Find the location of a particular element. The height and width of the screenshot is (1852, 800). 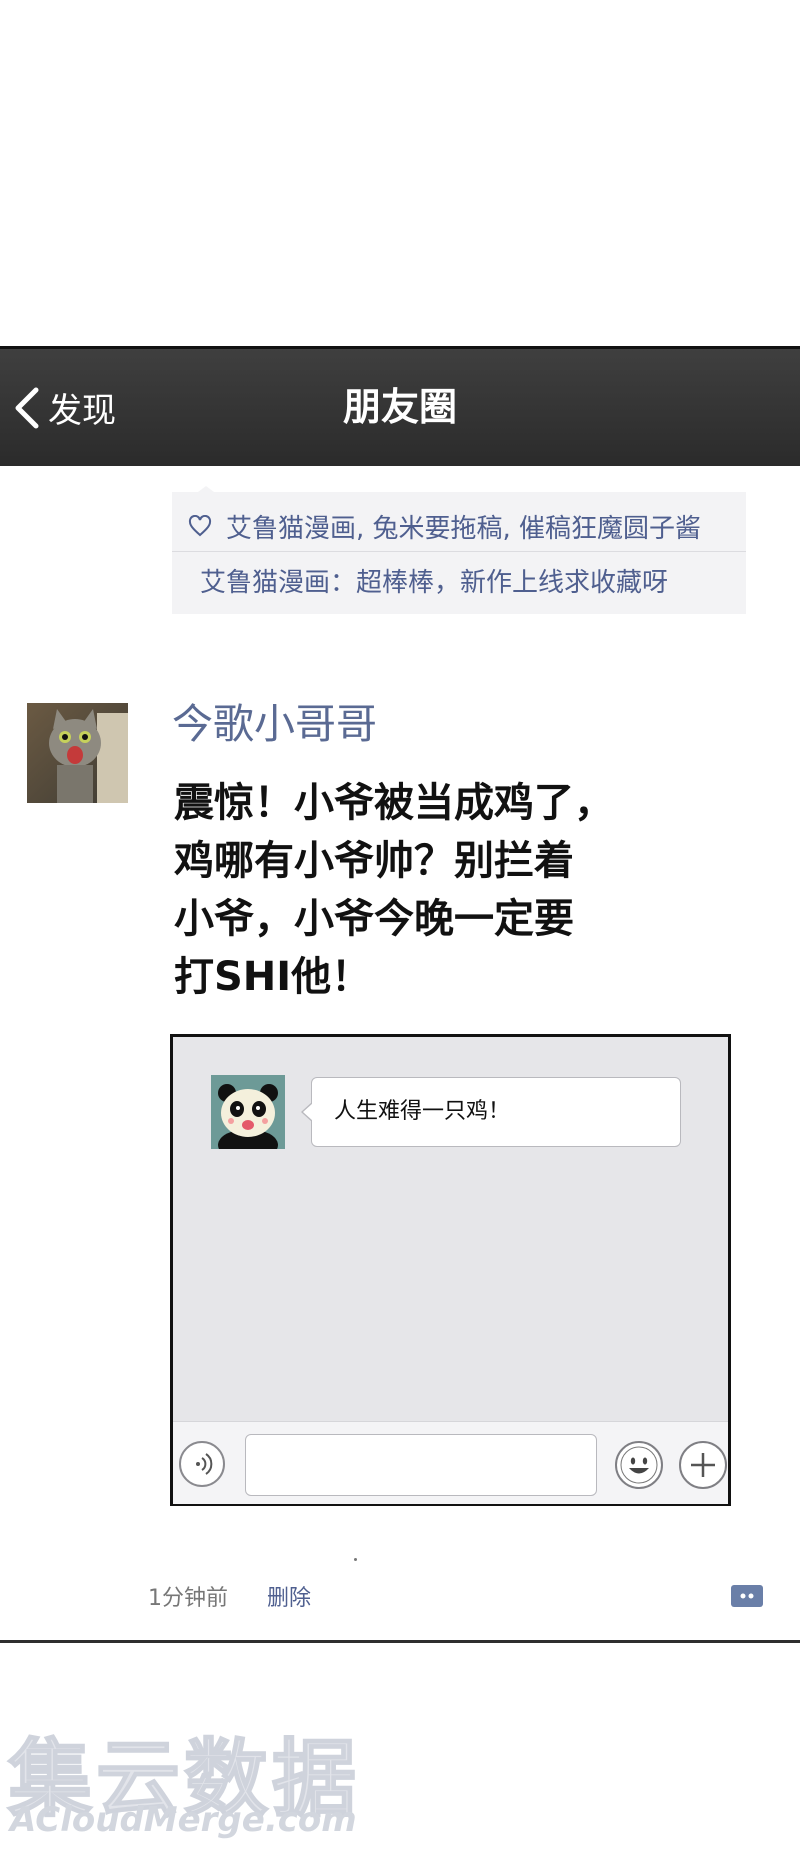

post-text-line: 打SHI他！ is located at coordinates (273, 977).